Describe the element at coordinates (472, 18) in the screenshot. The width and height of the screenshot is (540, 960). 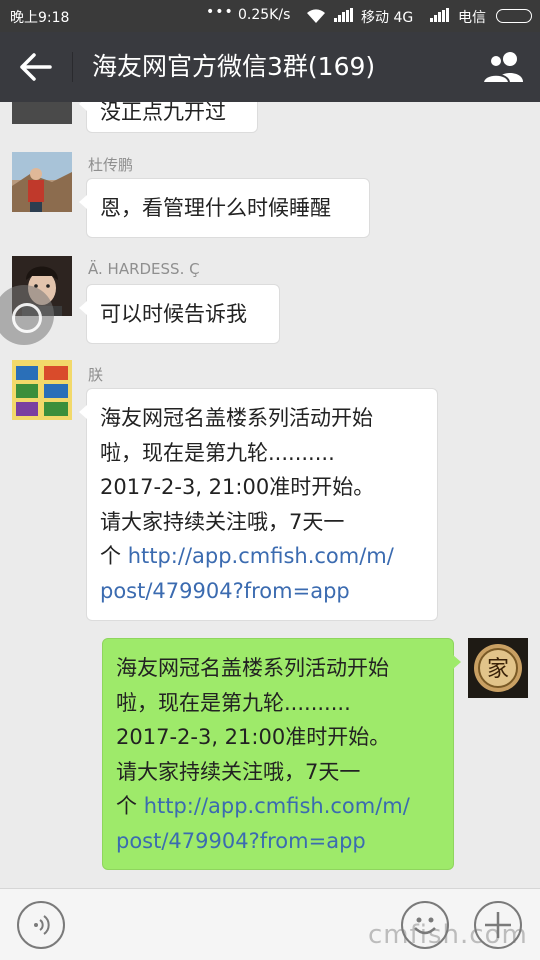
I see `carrier-telecom: 电信` at that location.